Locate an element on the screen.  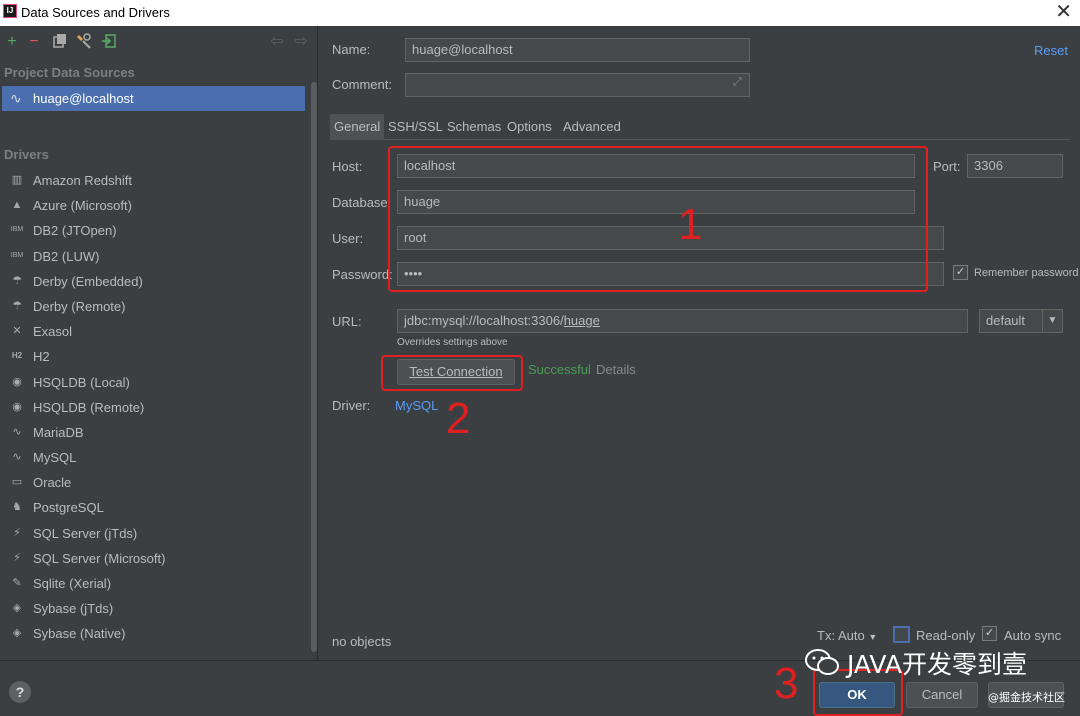
test-status: Successful is located at coordinates (559, 369).